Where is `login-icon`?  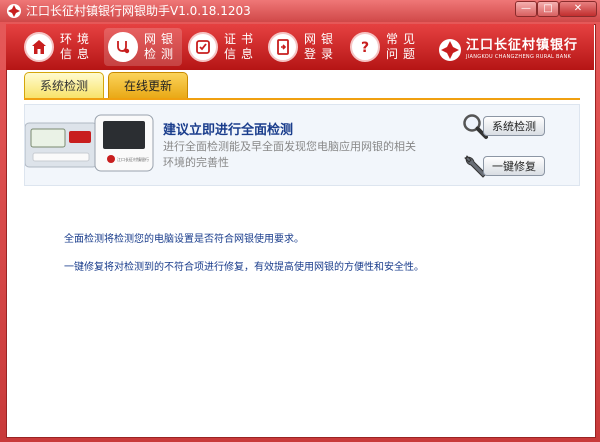
login-icon is located at coordinates (283, 47).